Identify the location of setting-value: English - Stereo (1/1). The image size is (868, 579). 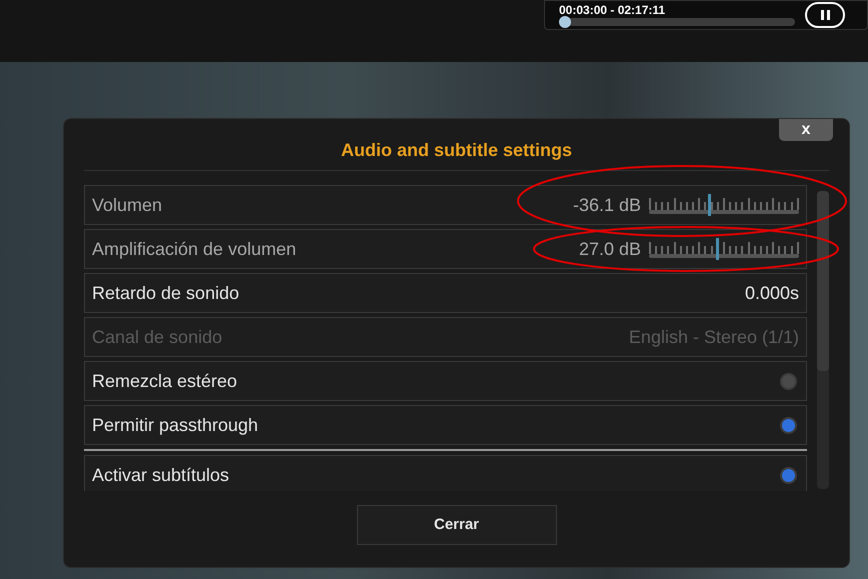
(713, 337).